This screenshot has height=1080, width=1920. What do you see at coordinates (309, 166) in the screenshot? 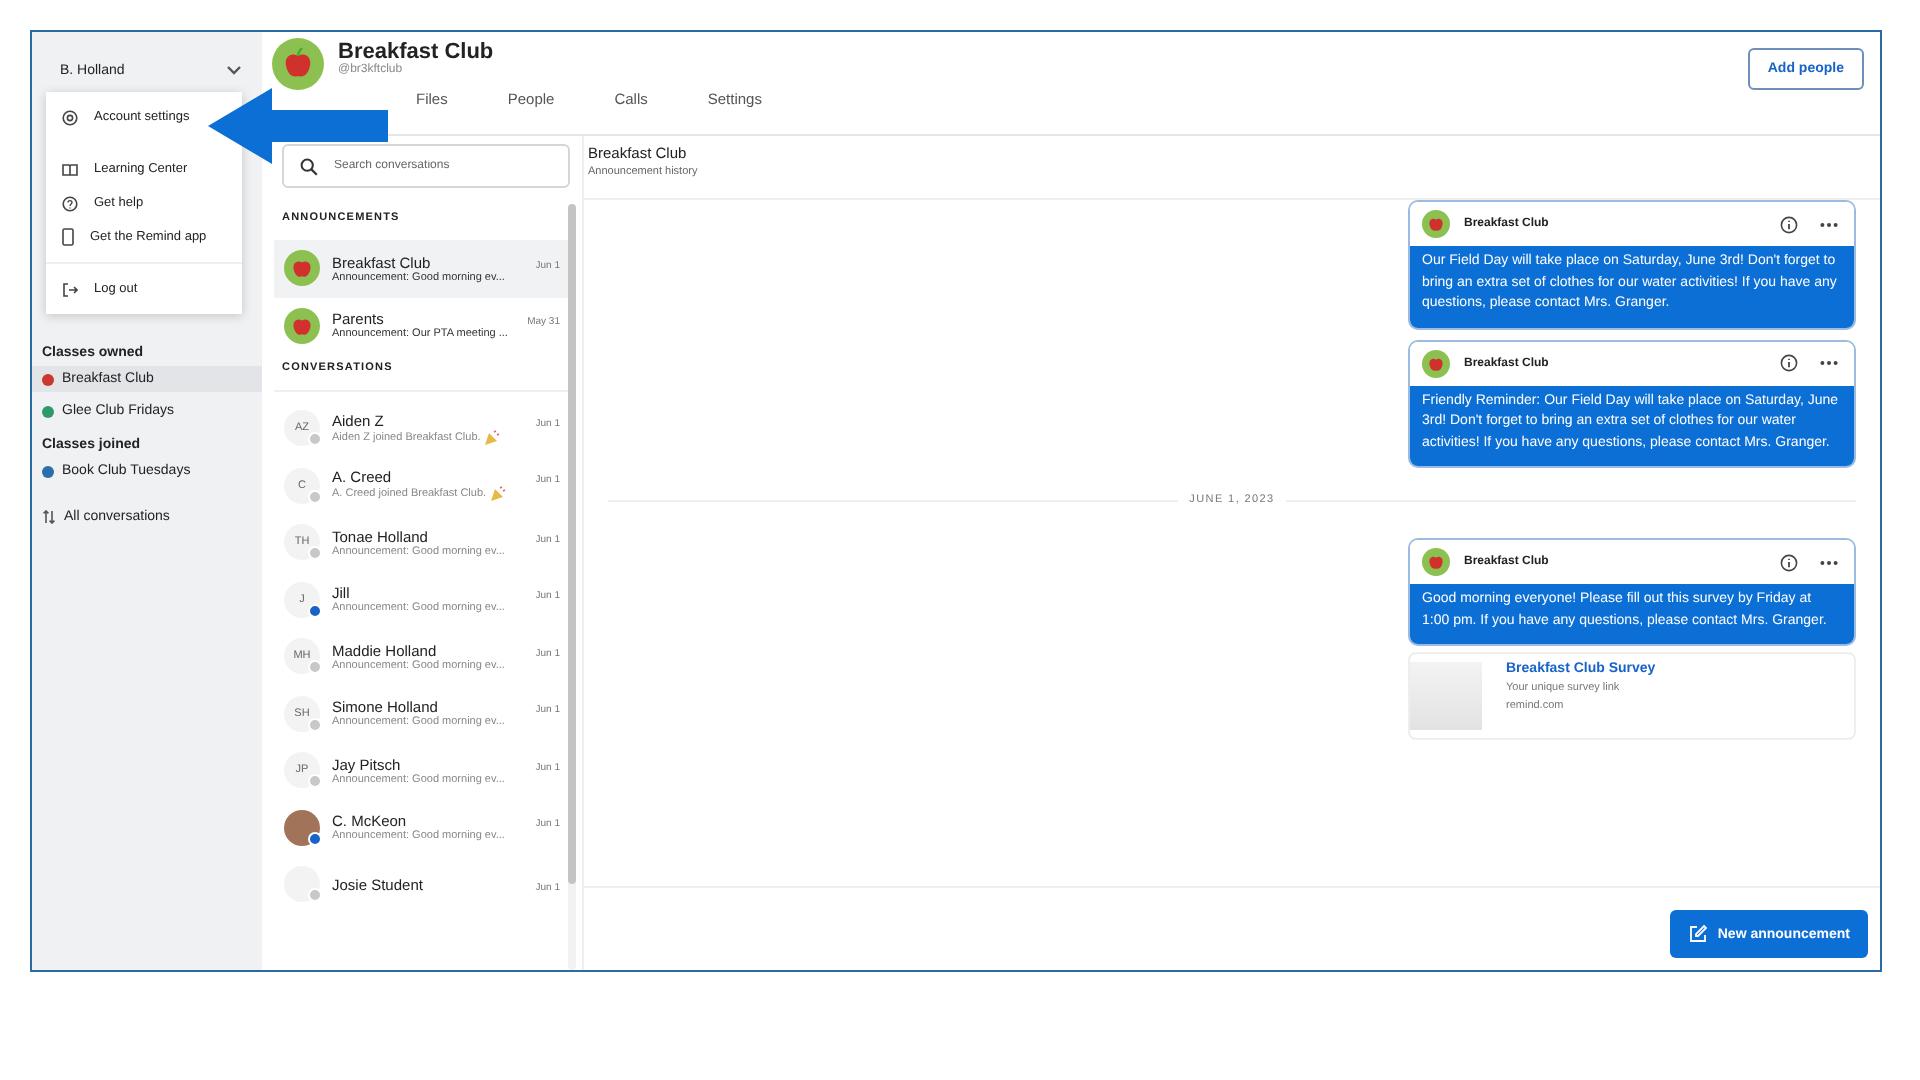
I see `search-icon` at bounding box center [309, 166].